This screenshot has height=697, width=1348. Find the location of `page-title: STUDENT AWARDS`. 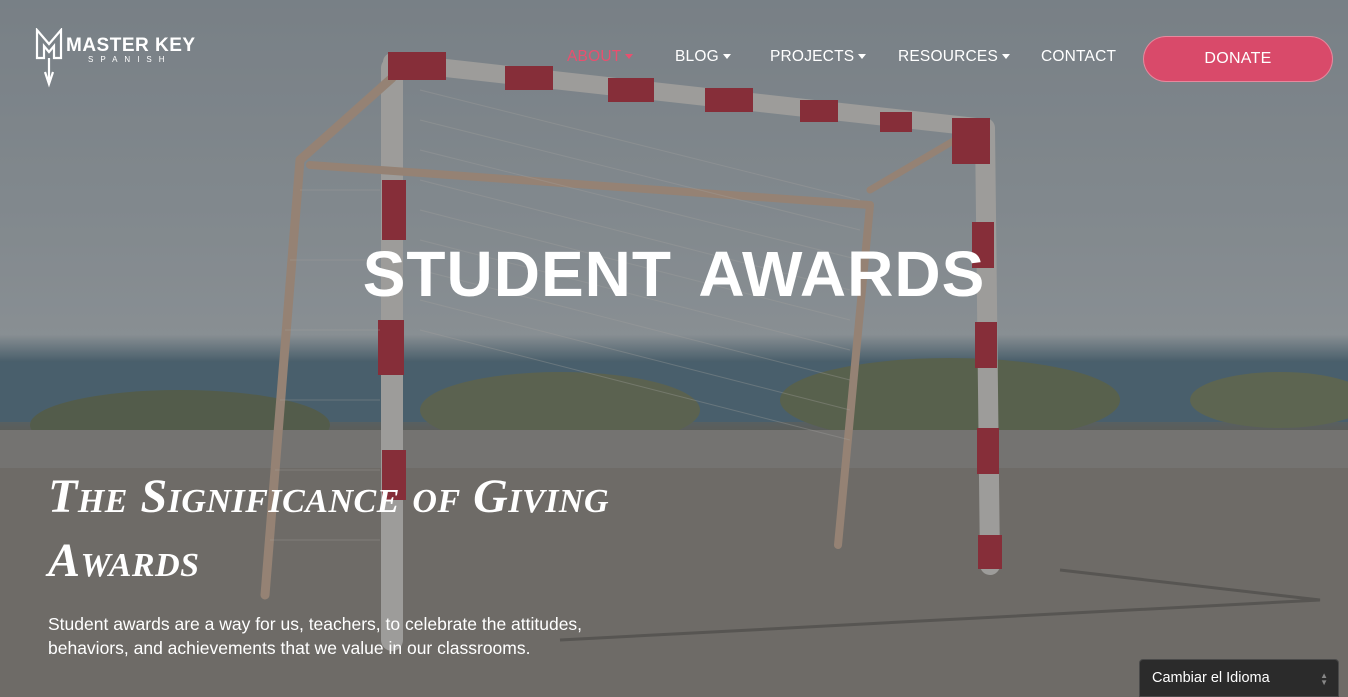

page-title: STUDENT AWARDS is located at coordinates (674, 274).